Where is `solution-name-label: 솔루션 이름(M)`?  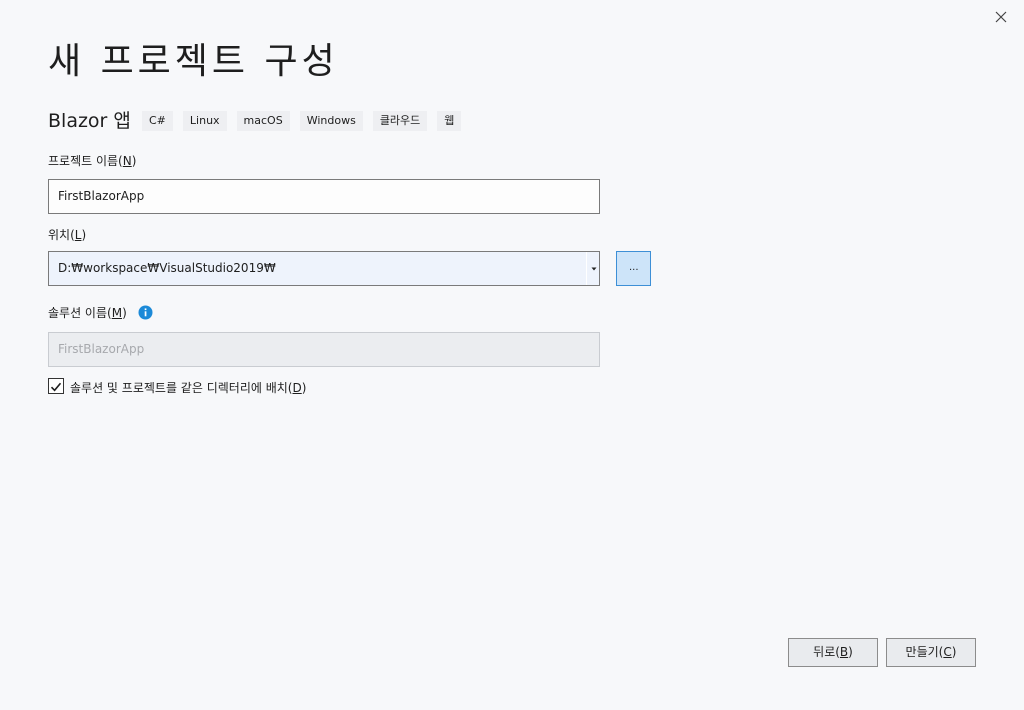
solution-name-label: 솔루션 이름(M) is located at coordinates (87, 313).